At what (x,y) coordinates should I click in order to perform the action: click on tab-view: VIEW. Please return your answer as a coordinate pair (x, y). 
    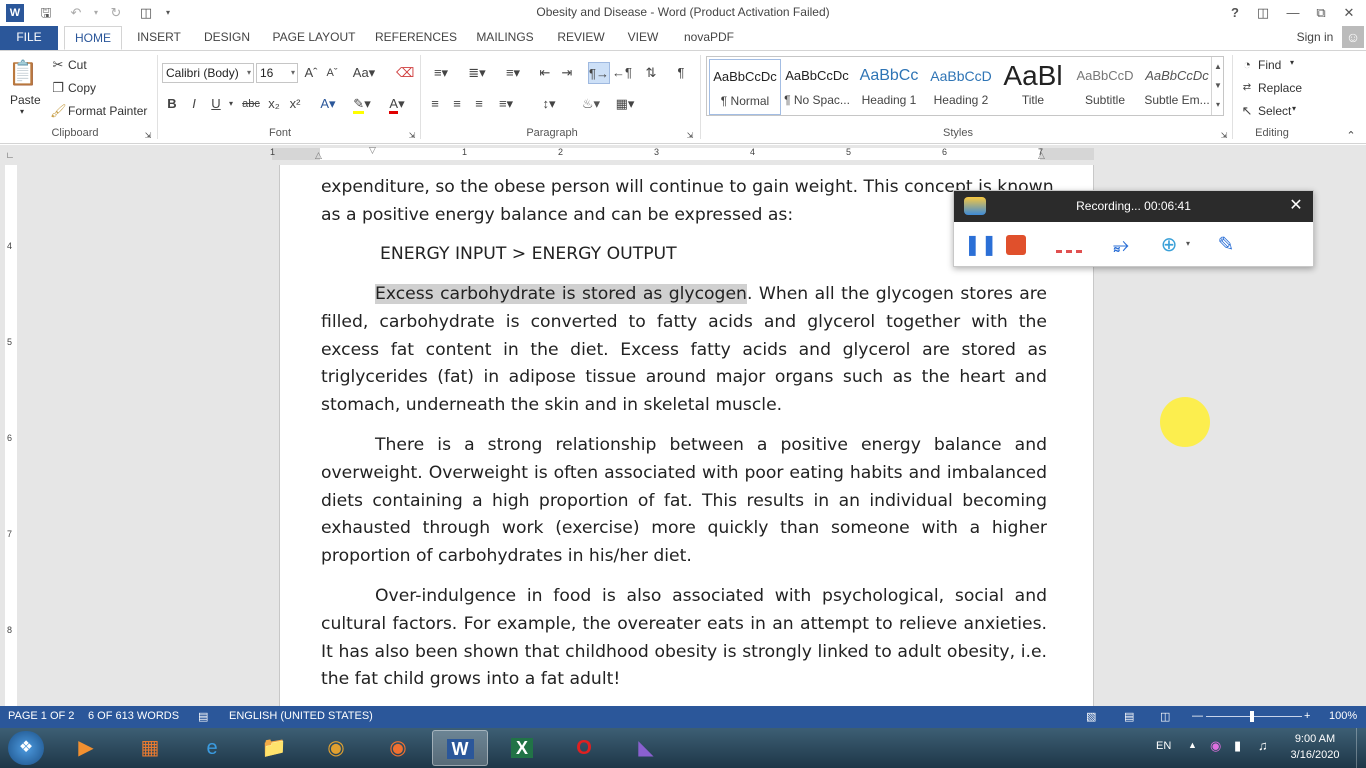
    Looking at the image, I should click on (643, 38).